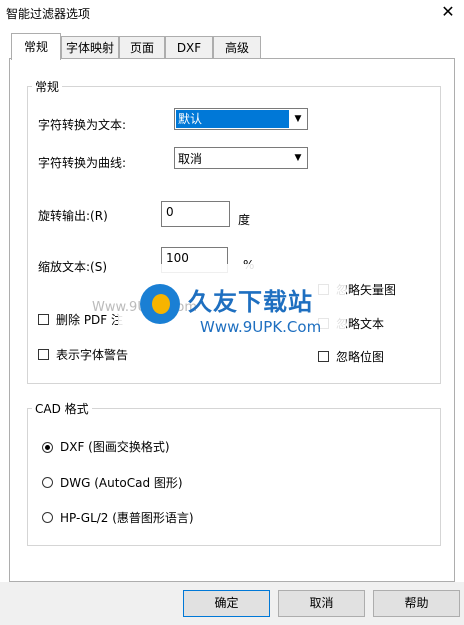 This screenshot has width=464, height=625. What do you see at coordinates (62, 408) in the screenshot?
I see `cad-group-label: CAD 格式` at bounding box center [62, 408].